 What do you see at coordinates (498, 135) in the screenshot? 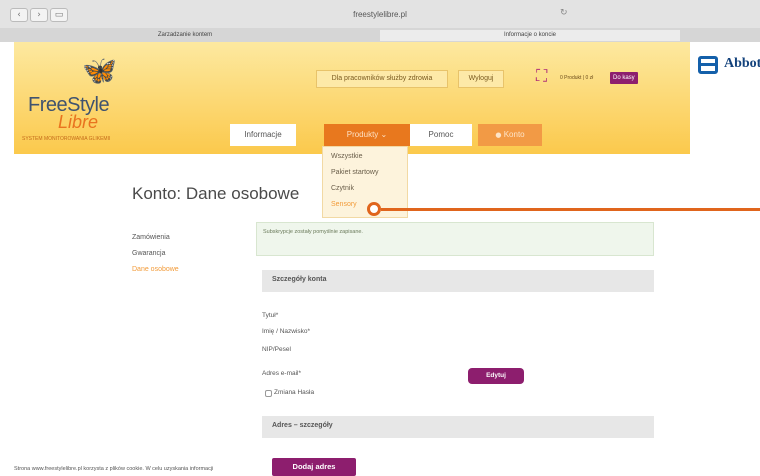
I see `user-icon: ●` at bounding box center [498, 135].